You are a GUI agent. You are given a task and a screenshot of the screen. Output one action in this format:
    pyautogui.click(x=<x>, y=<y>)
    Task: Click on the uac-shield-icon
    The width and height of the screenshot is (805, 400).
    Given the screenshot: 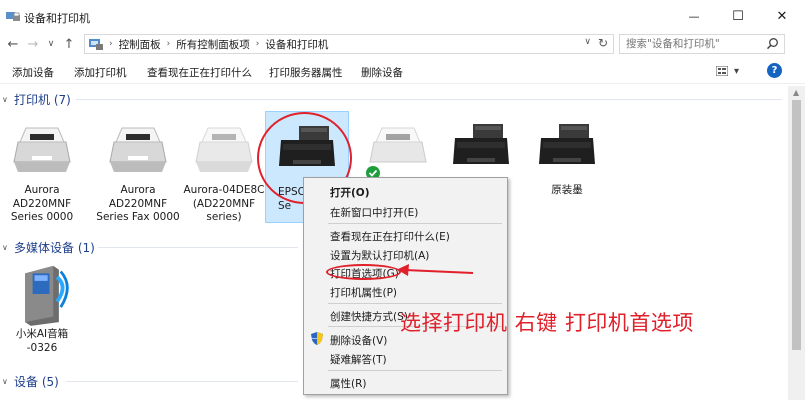 What is the action you would take?
    pyautogui.click(x=317, y=338)
    